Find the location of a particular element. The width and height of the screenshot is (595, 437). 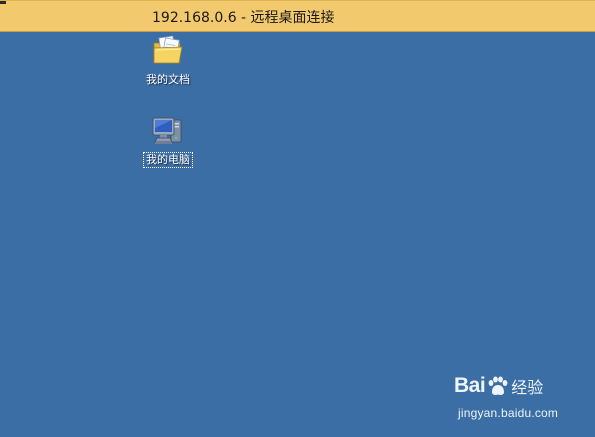

paw-logo-icon is located at coordinates (498, 385).